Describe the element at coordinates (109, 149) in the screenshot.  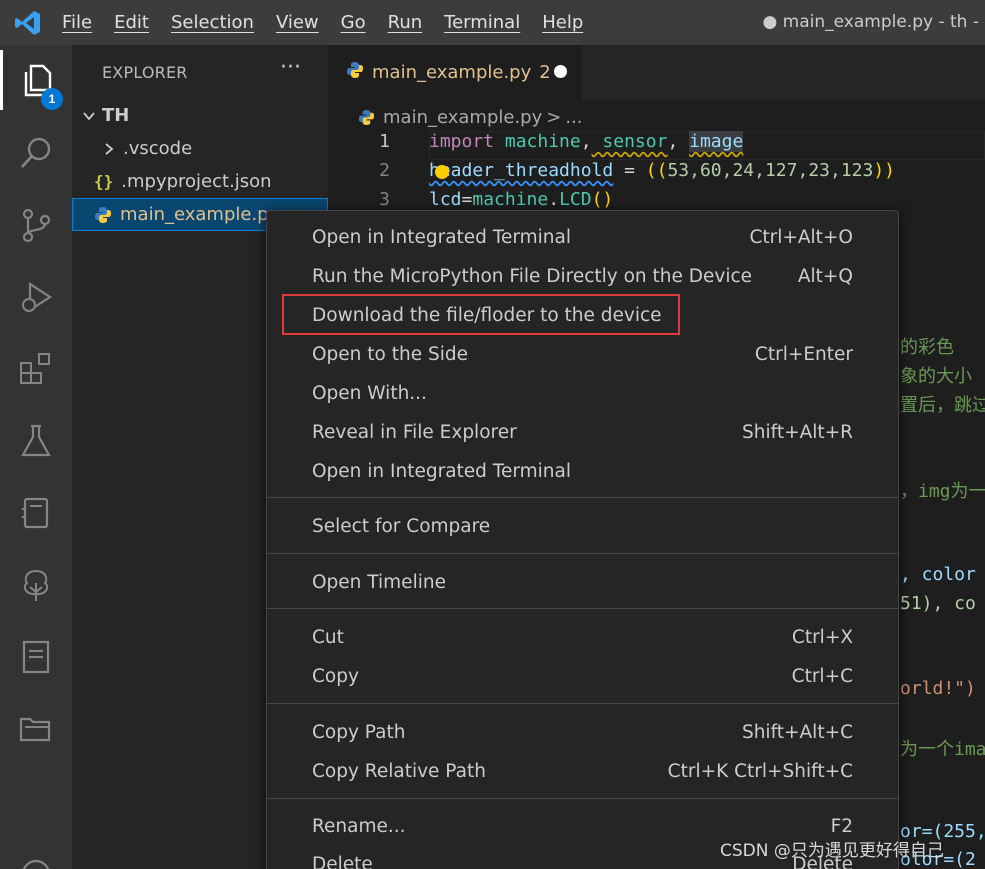
I see `chevron-right-icon` at that location.